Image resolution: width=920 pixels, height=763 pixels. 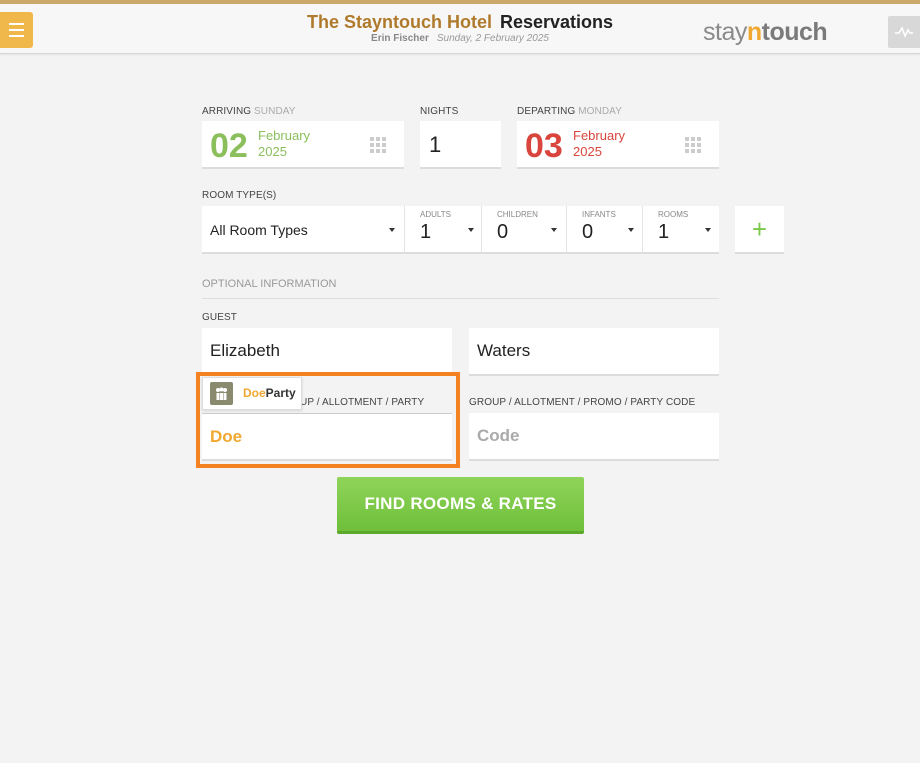 I want to click on plus-icon: +, so click(x=759, y=229).